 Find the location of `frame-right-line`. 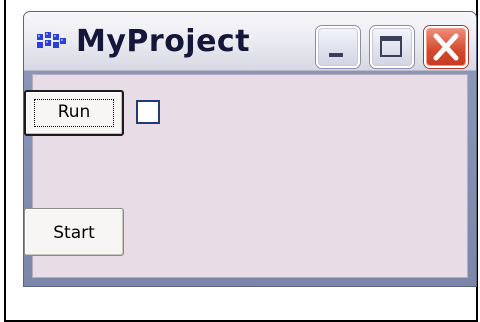

frame-right-line is located at coordinates (477, 161).